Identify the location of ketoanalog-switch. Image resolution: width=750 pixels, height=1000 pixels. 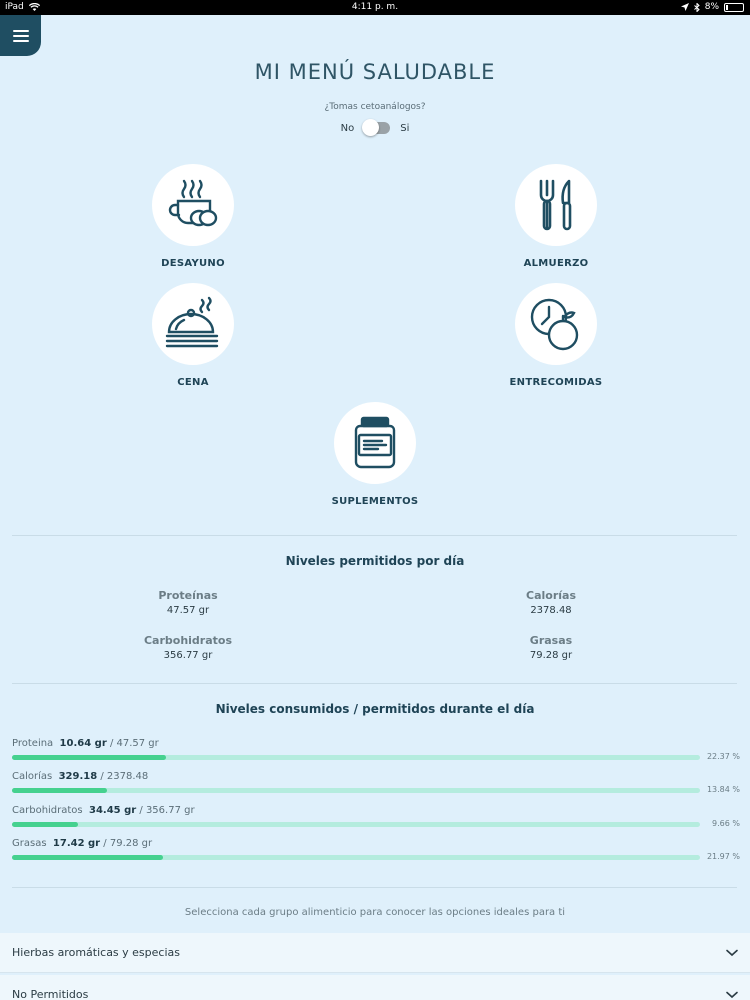
(376, 127).